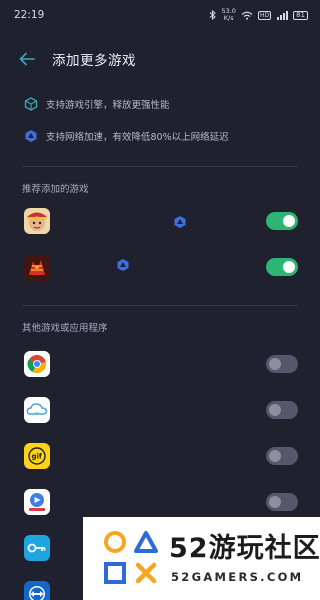 Image resolution: width=320 pixels, height=600 pixels. I want to click on feature-engine: 支持游戏引擎，释放更强性能, so click(160, 104).